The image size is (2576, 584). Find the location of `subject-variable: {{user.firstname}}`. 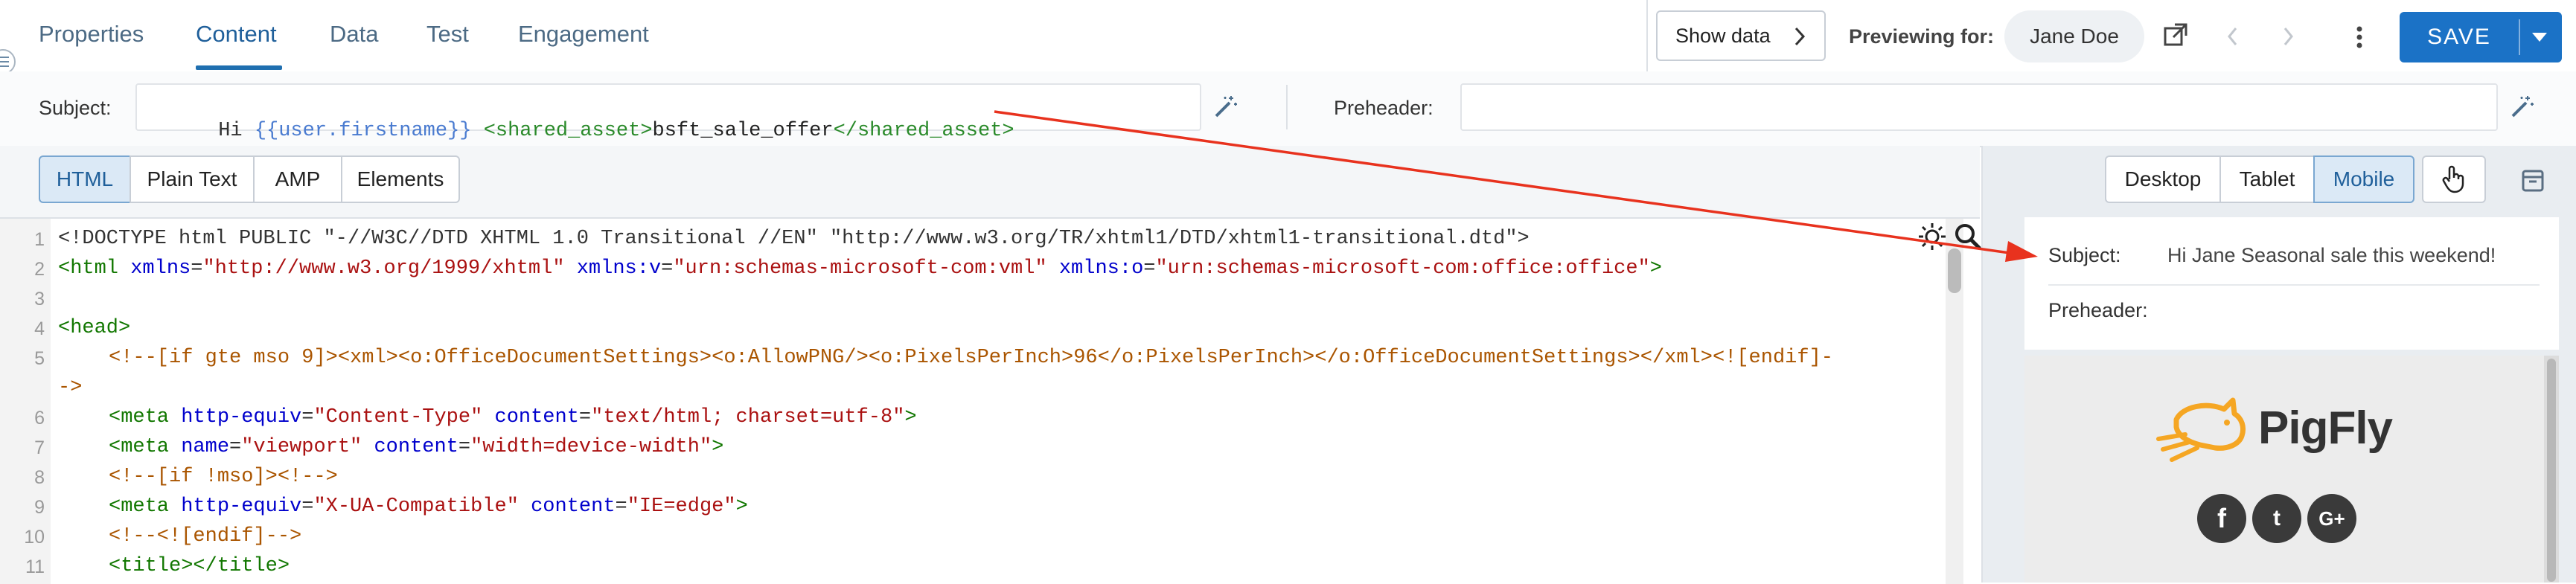

subject-variable: {{user.firstname}} is located at coordinates (363, 131).